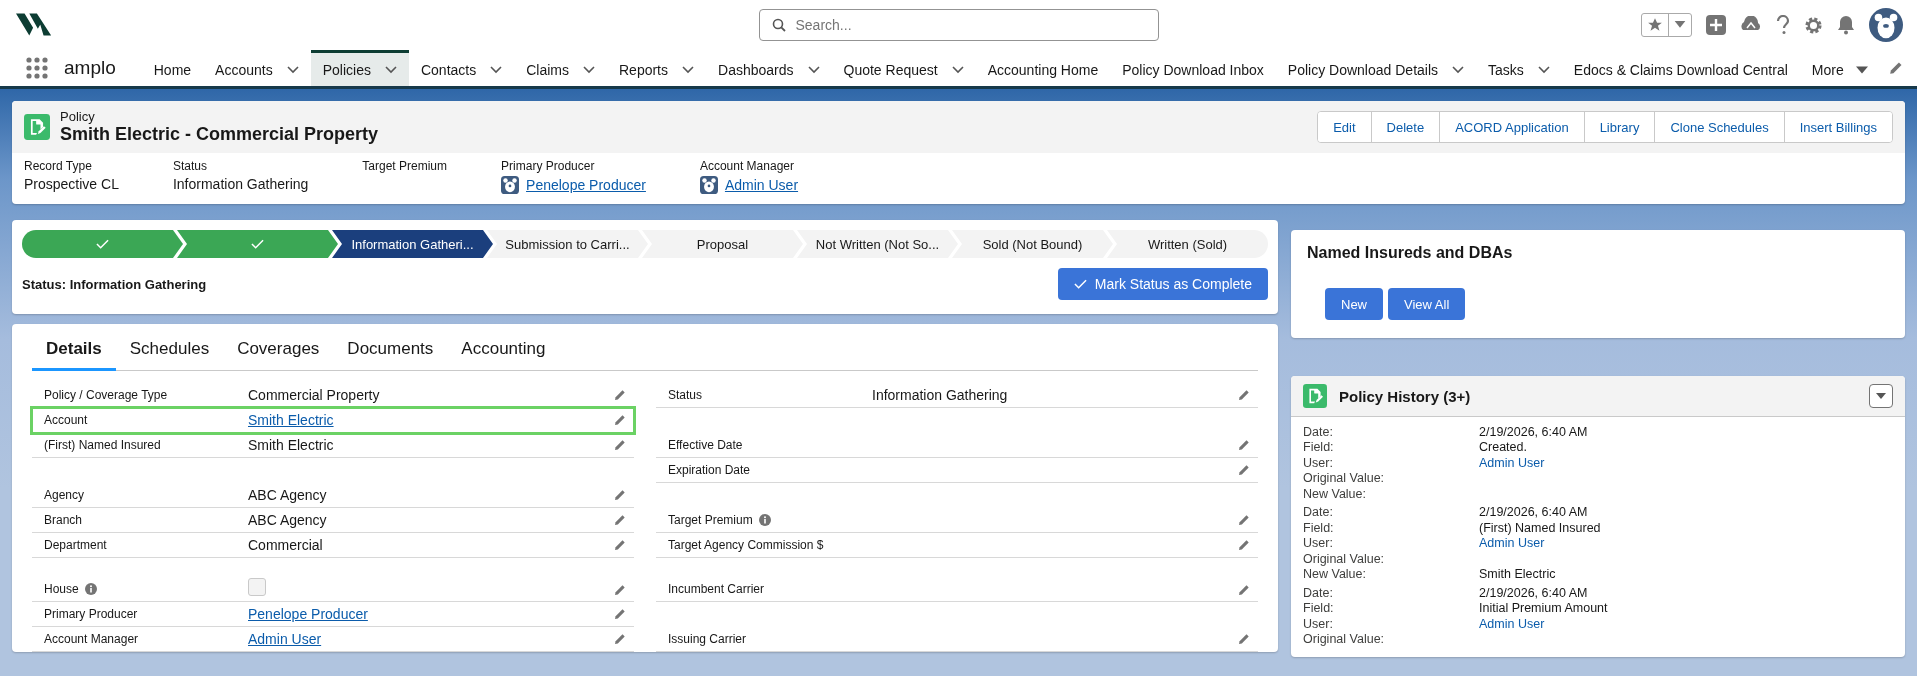 Image resolution: width=1917 pixels, height=676 pixels. I want to click on nav-tab: Tasks, so click(1519, 68).